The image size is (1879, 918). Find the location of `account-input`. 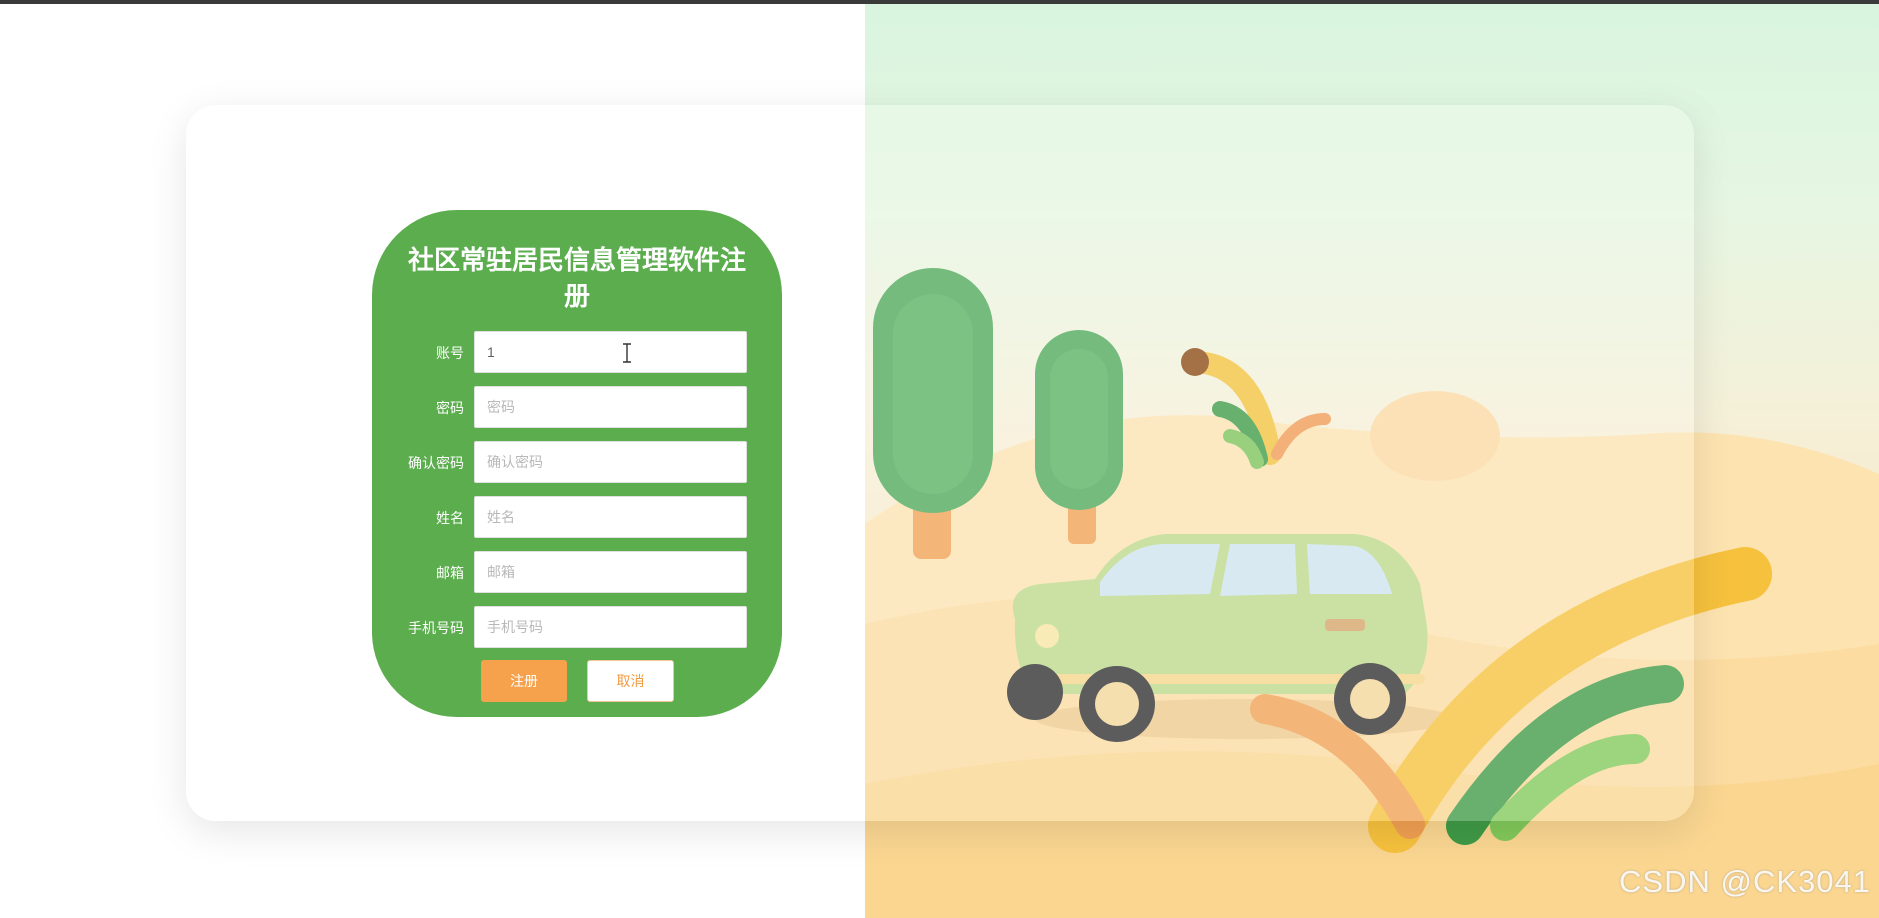

account-input is located at coordinates (610, 352).